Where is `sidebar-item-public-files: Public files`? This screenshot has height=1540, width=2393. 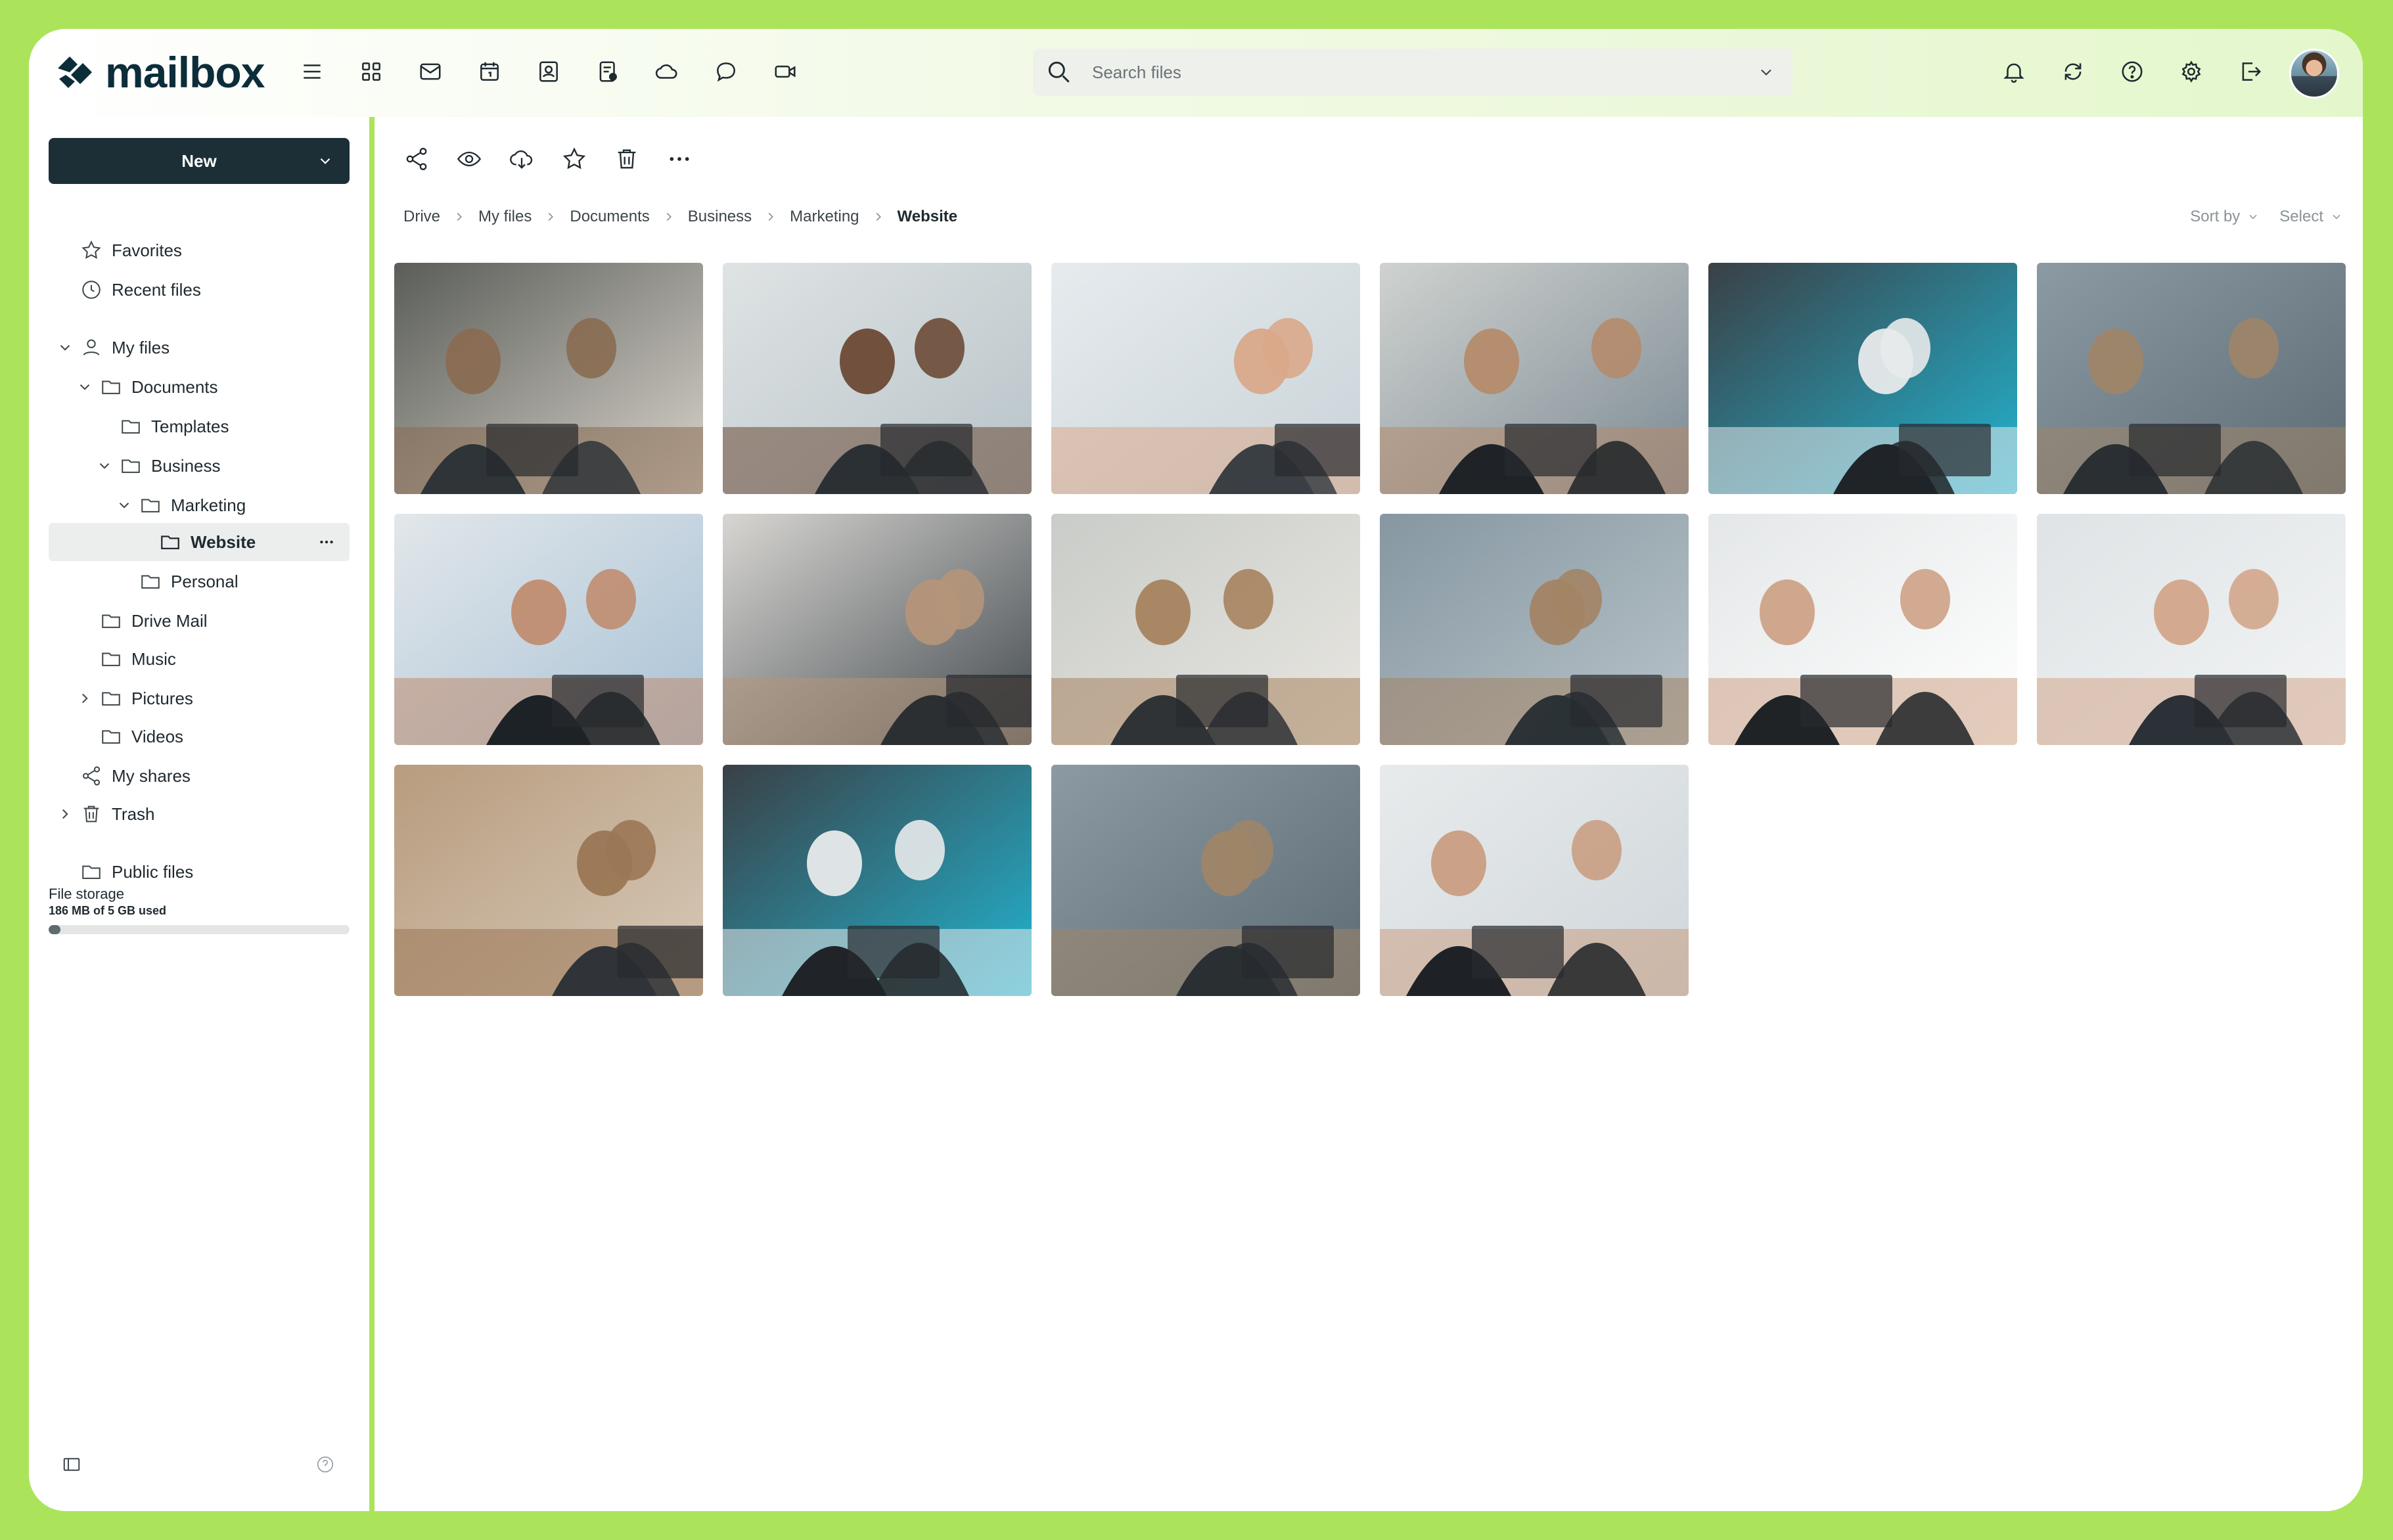
sidebar-item-public-files: Public files is located at coordinates (136, 871).